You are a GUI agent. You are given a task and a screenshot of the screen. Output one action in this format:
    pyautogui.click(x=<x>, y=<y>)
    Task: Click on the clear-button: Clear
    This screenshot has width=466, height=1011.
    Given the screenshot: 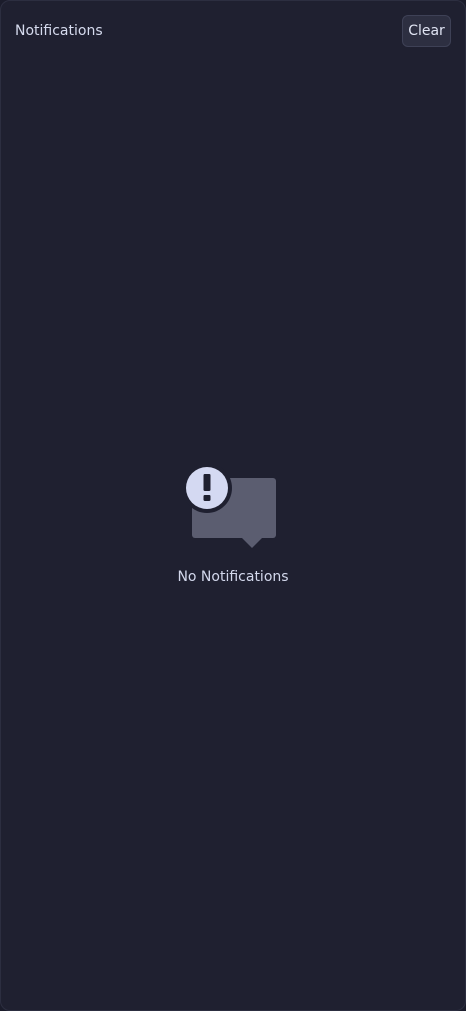 What is the action you would take?
    pyautogui.click(x=426, y=31)
    